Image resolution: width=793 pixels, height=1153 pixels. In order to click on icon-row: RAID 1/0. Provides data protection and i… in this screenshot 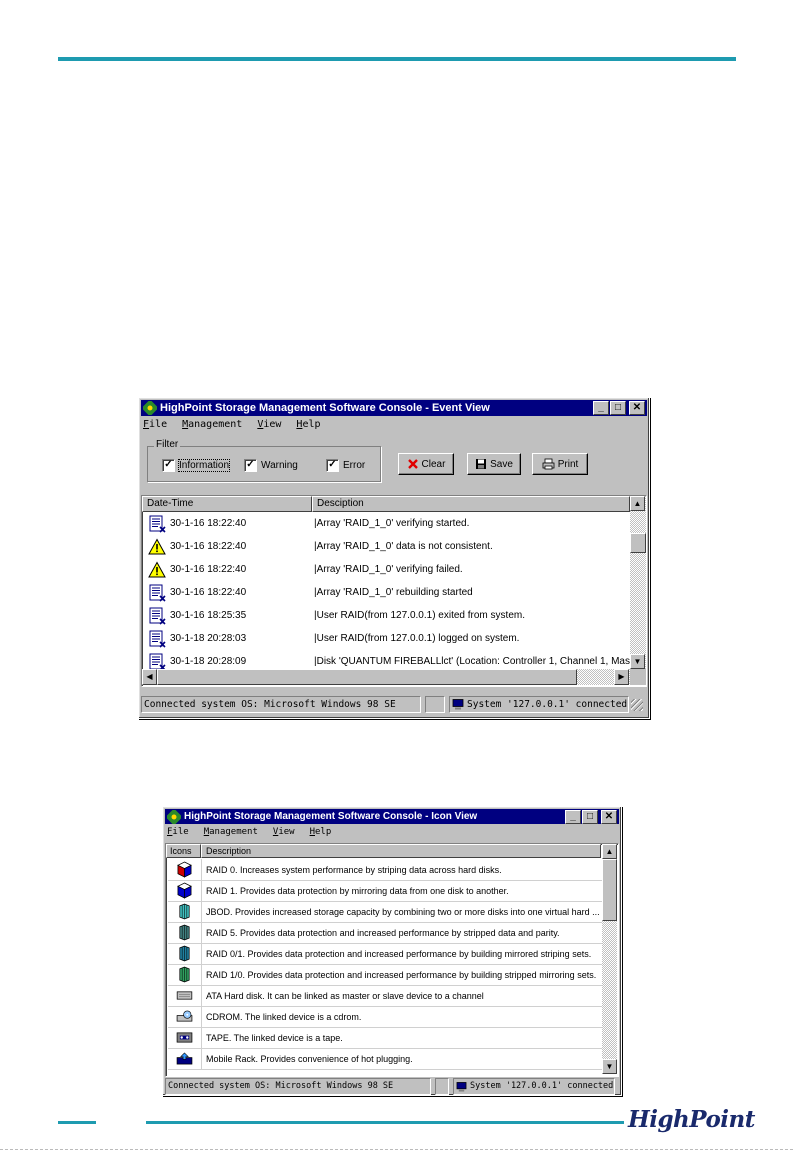, I will do `click(385, 975)`.